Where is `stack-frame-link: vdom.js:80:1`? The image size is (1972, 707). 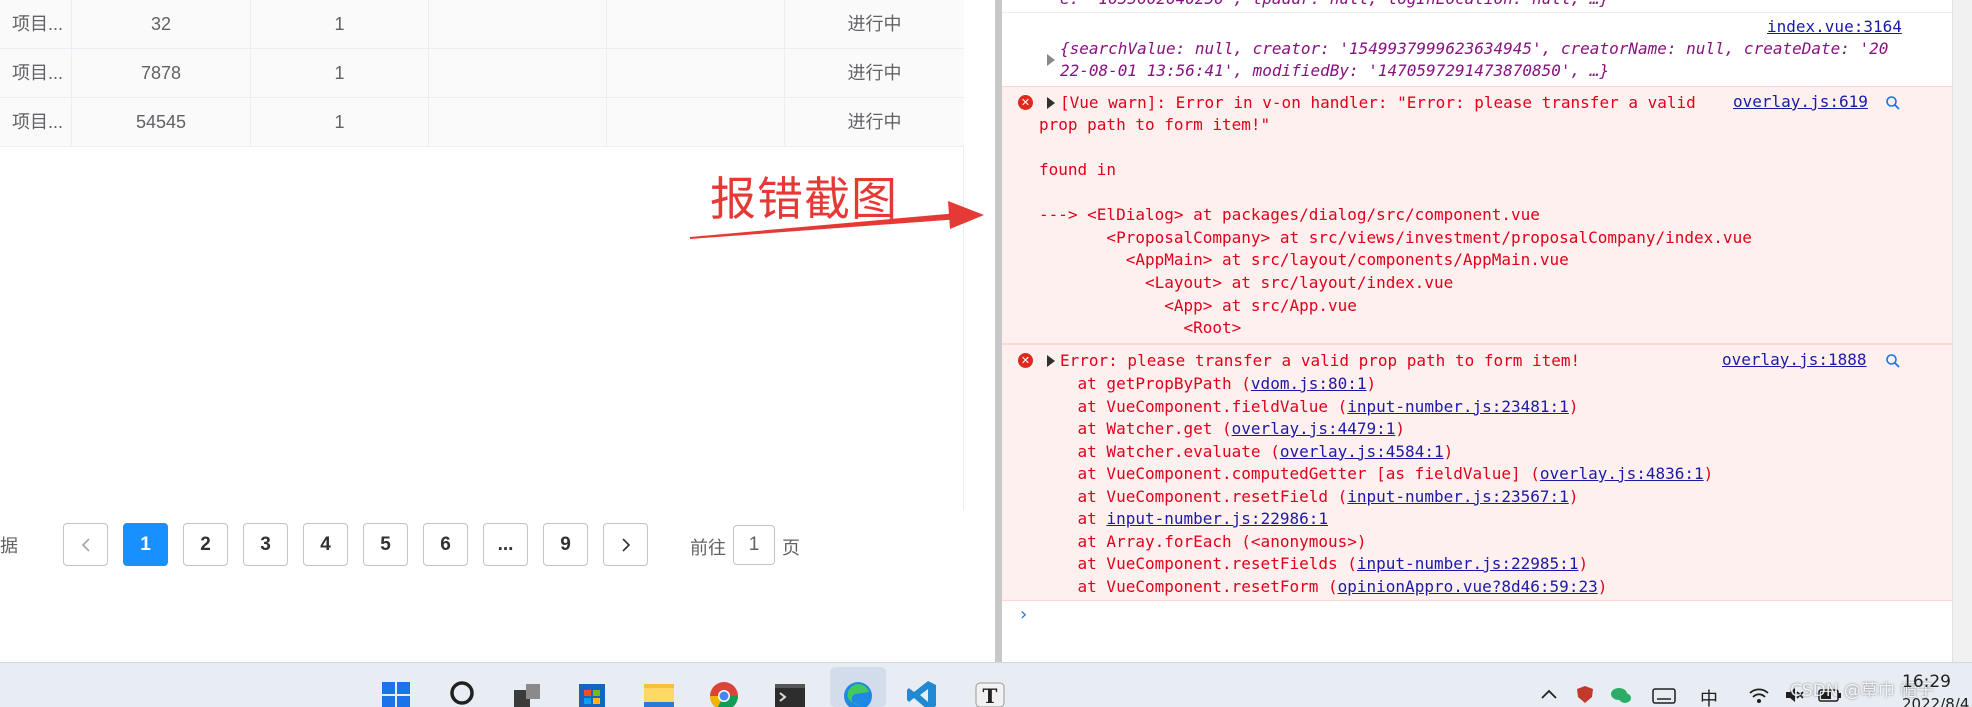
stack-frame-link: vdom.js:80:1 is located at coordinates (1309, 383).